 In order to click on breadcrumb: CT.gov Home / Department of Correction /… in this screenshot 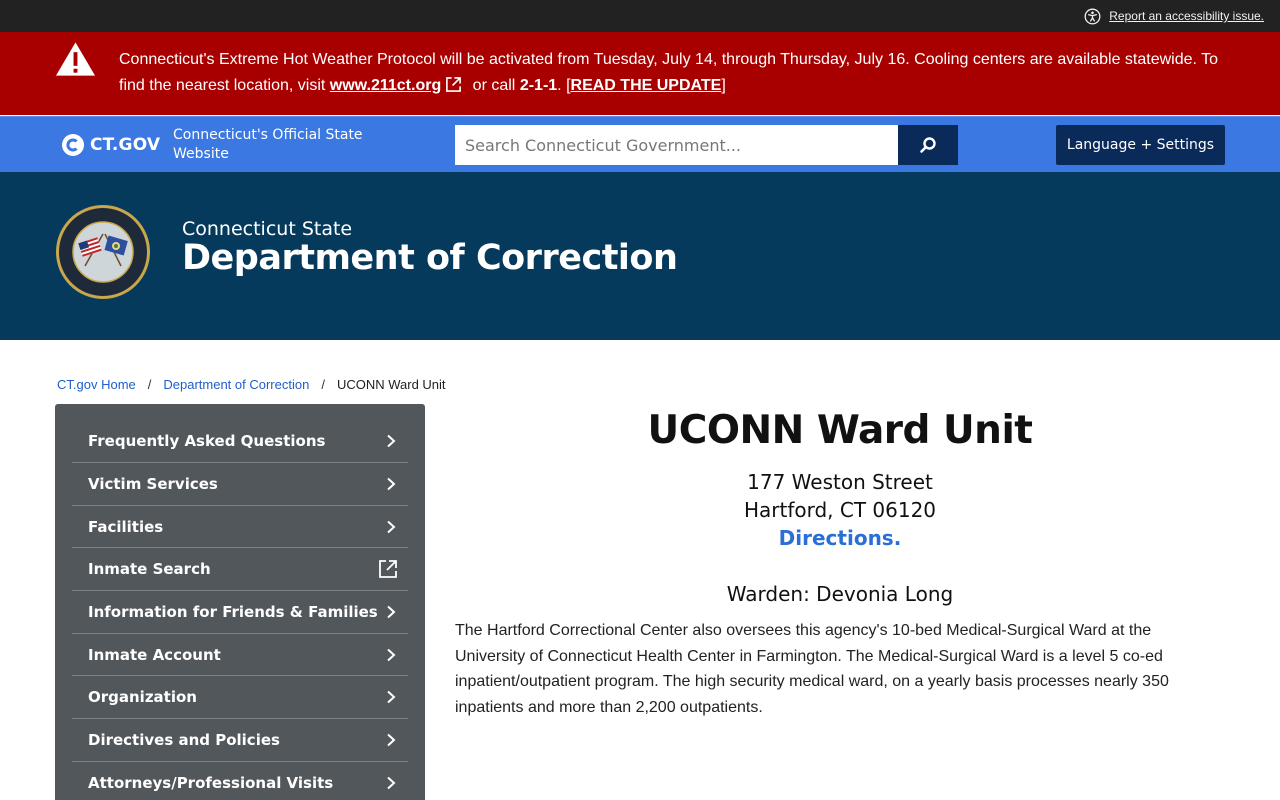, I will do `click(251, 384)`.